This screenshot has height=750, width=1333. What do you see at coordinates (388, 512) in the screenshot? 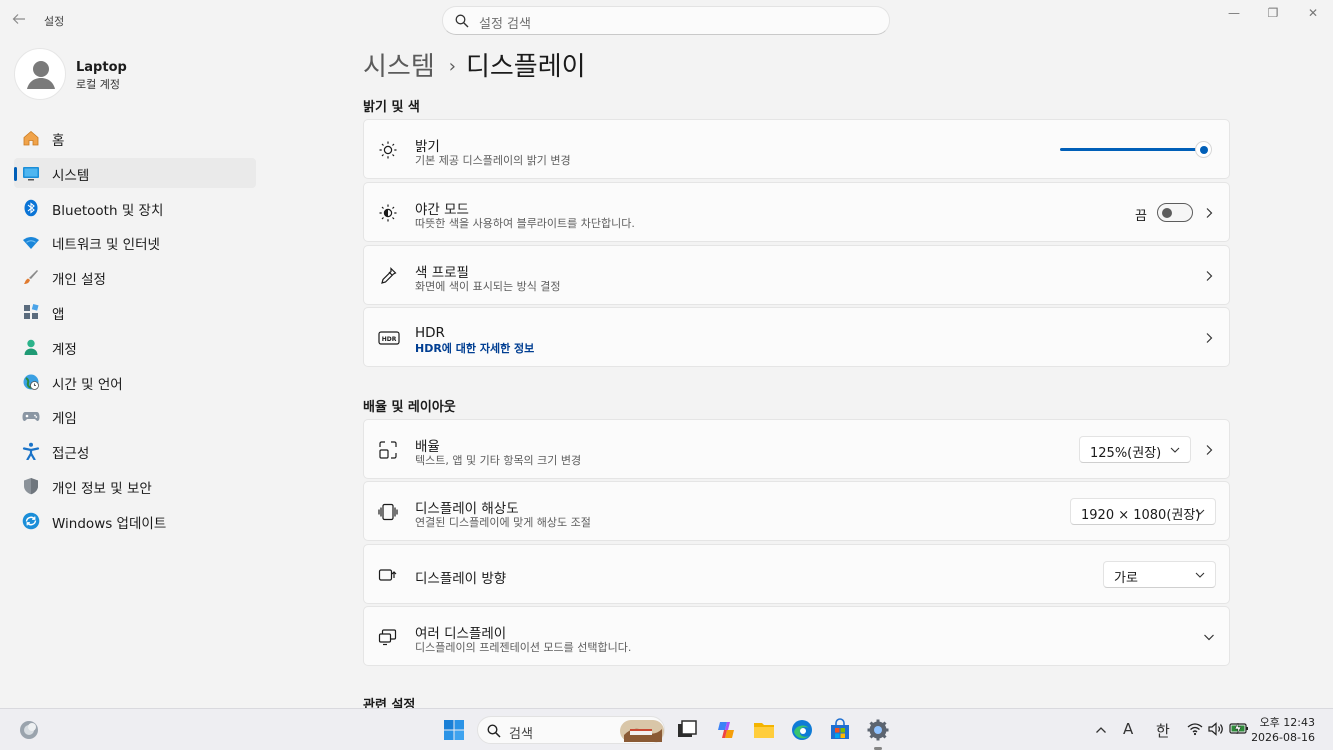
I see `resolution-icon` at bounding box center [388, 512].